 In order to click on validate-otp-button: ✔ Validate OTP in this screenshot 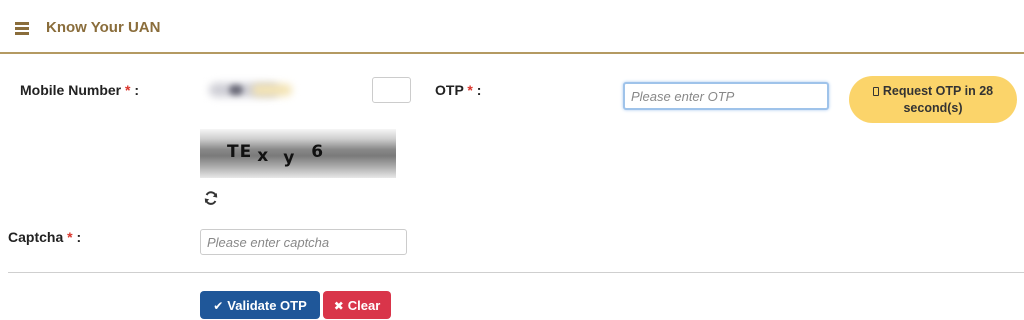, I will do `click(260, 305)`.